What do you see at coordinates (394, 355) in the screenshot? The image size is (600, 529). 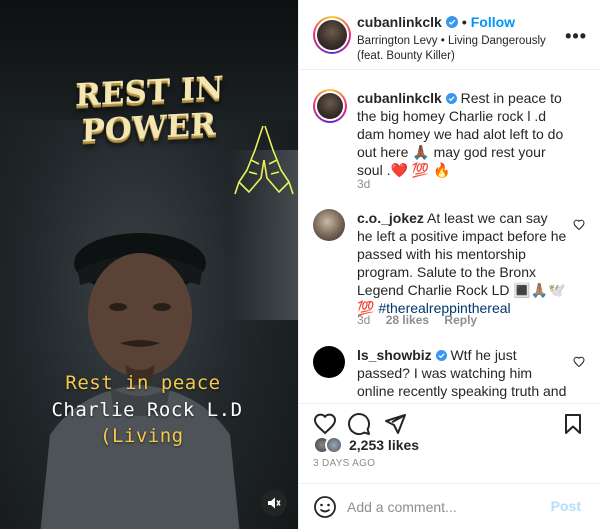 I see `comment-username: ls_showbiz` at bounding box center [394, 355].